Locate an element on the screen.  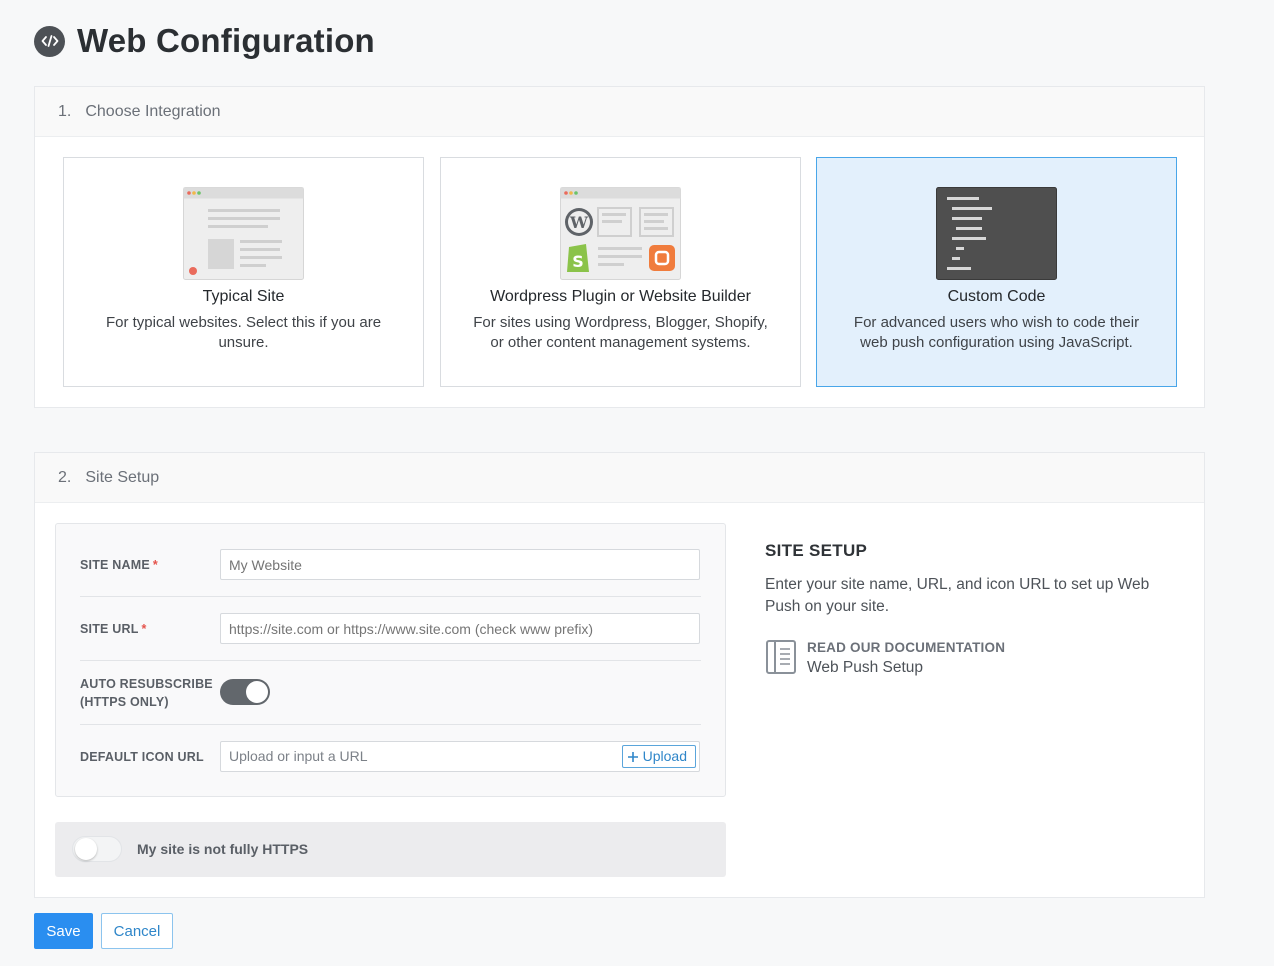
plus-icon is located at coordinates (632, 756).